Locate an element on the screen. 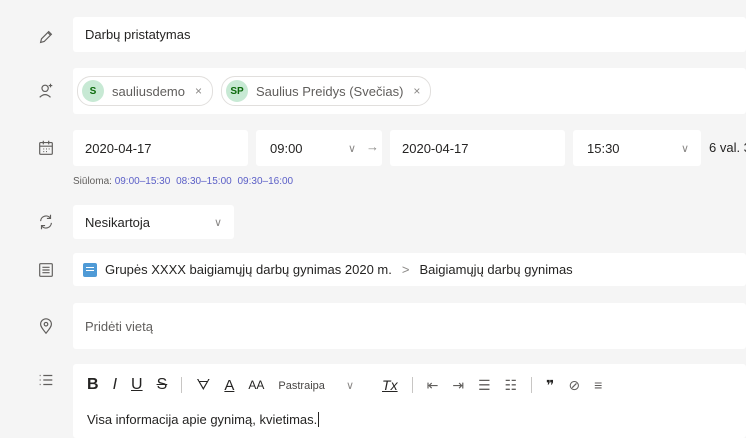 This screenshot has width=746, height=438. suggestion-link: 08:30–15:00 is located at coordinates (204, 181).